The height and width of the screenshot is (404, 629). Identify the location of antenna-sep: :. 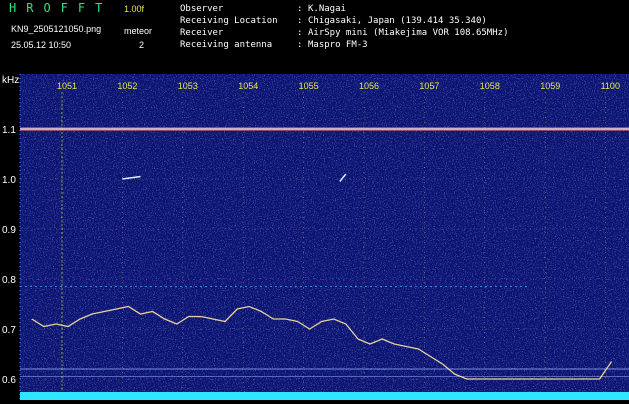
(300, 45).